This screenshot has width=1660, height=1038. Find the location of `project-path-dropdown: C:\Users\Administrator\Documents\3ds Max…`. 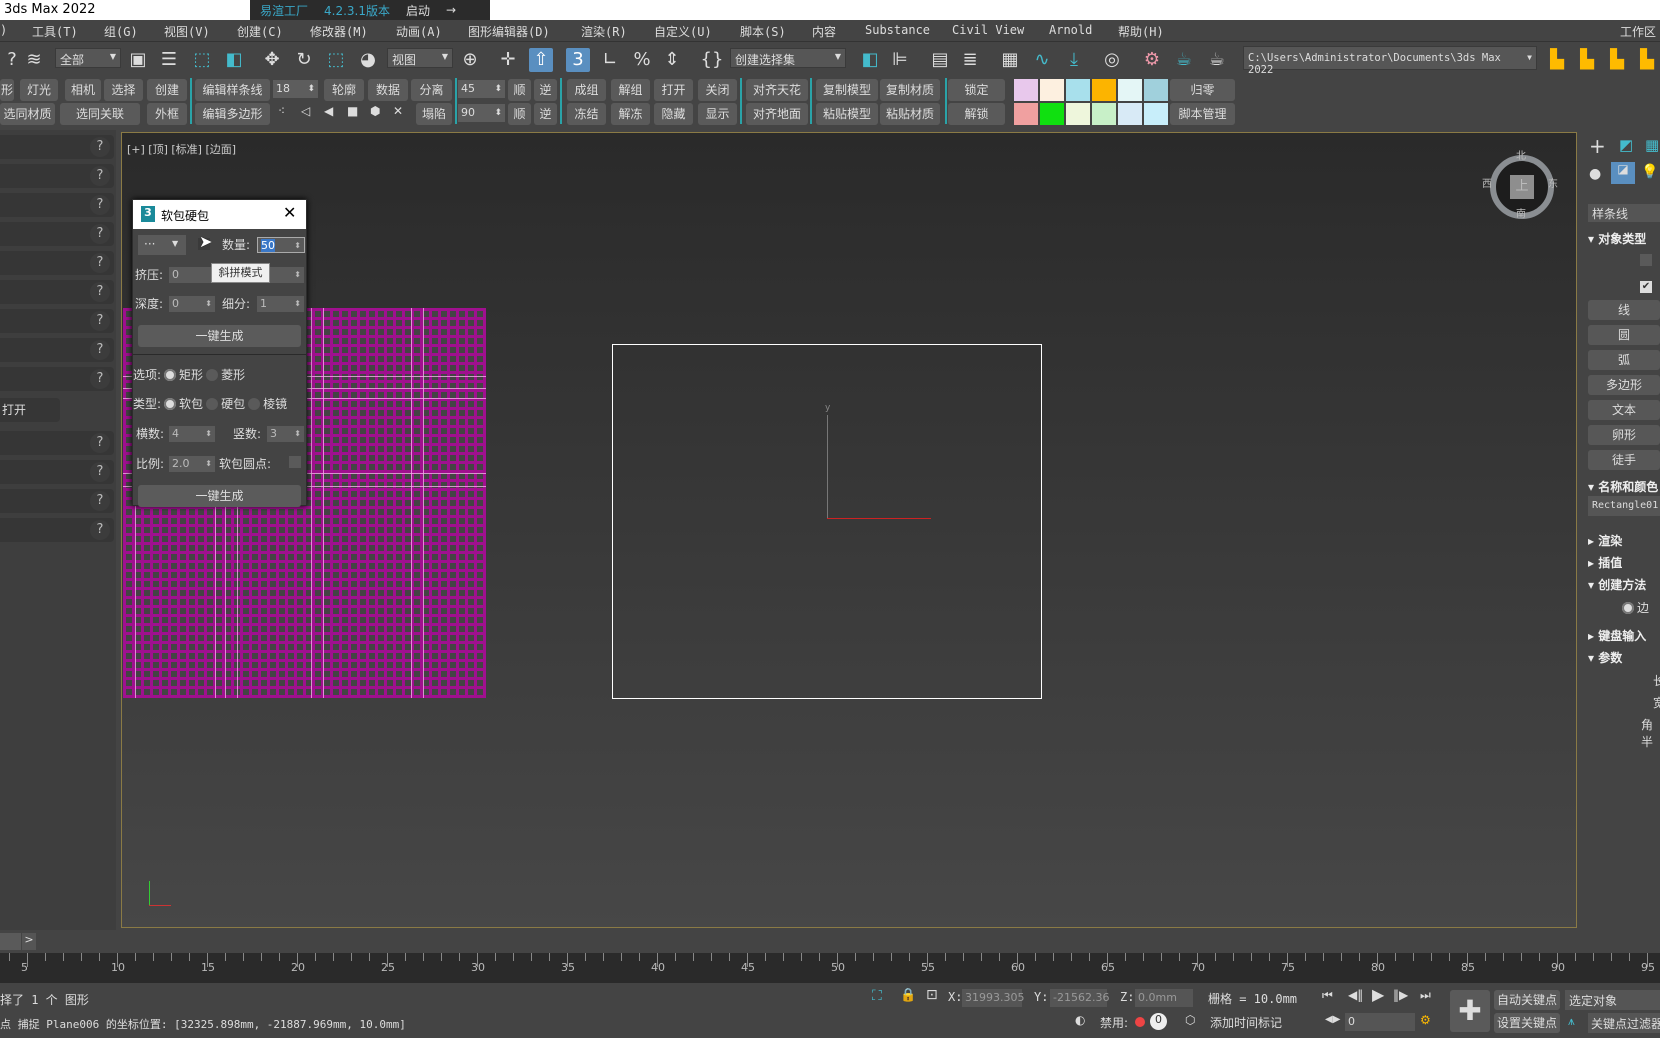

project-path-dropdown: C:\Users\Administrator\Documents\3ds Max… is located at coordinates (1390, 61).